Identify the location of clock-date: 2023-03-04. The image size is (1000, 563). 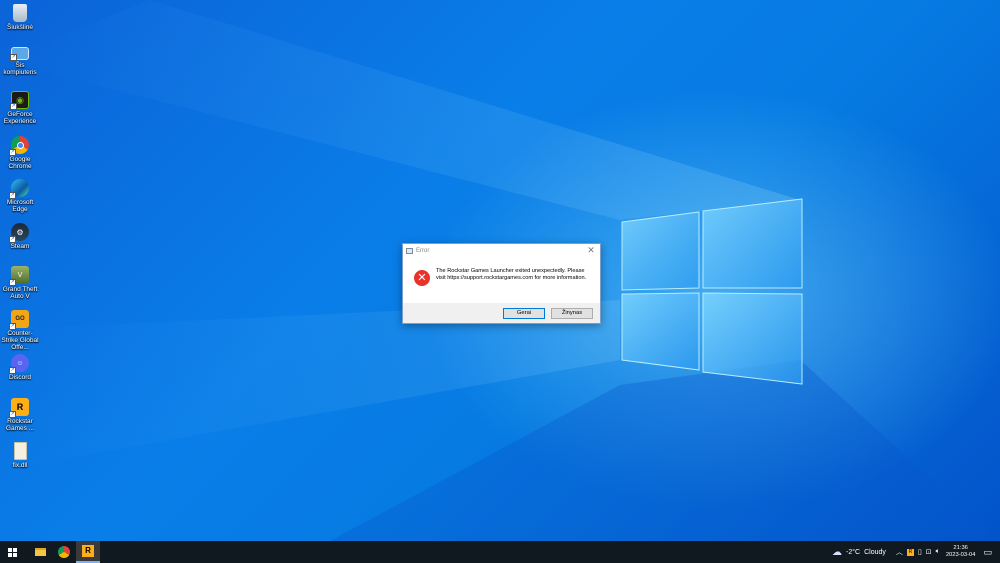
(960, 555).